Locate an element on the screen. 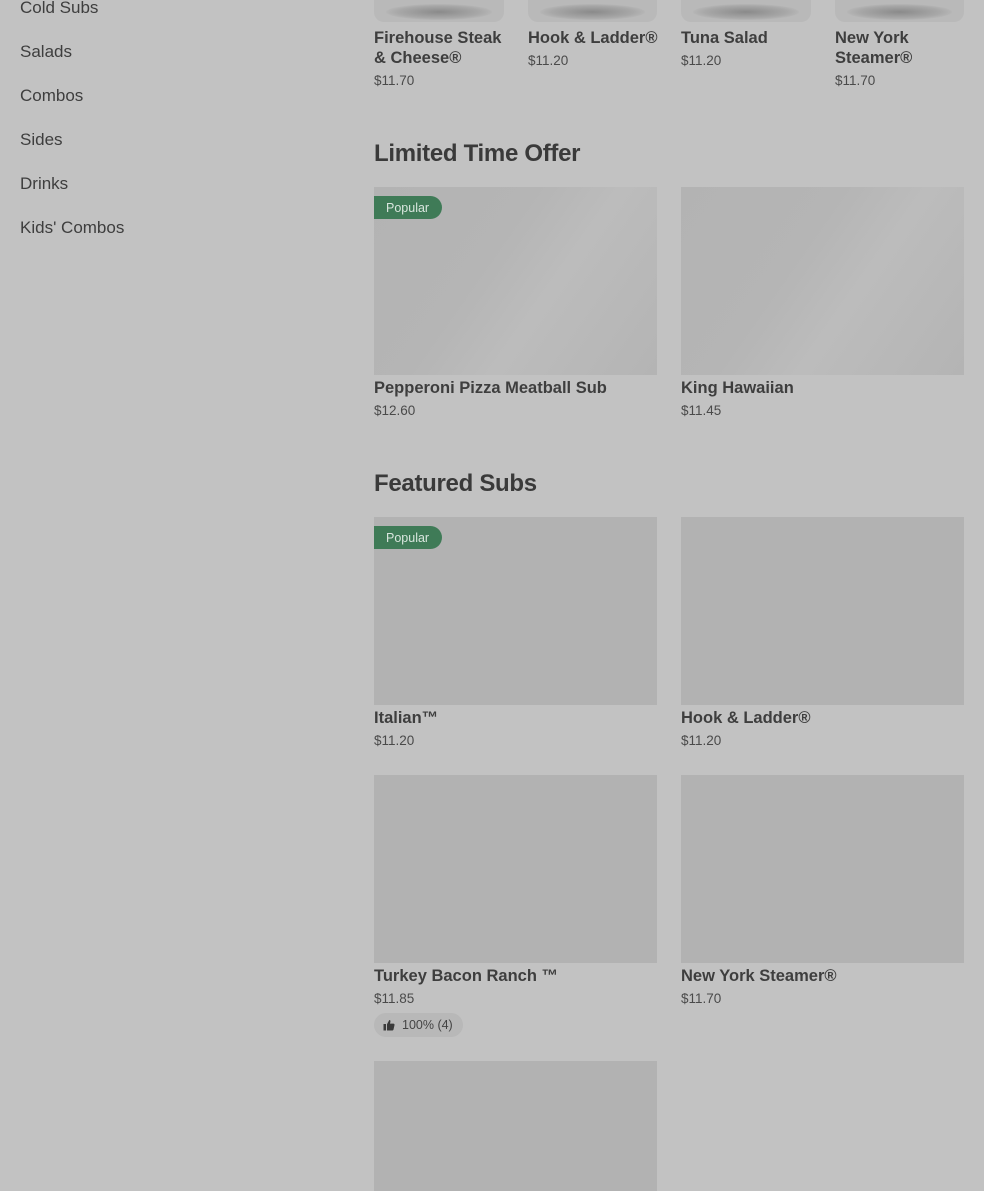  sidebar-item-sides: Sides is located at coordinates (41, 140).